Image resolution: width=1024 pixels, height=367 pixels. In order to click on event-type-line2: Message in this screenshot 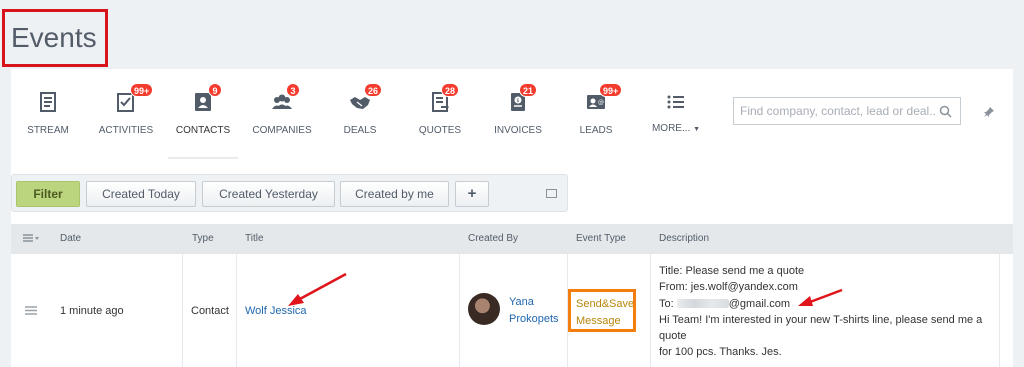, I will do `click(598, 321)`.